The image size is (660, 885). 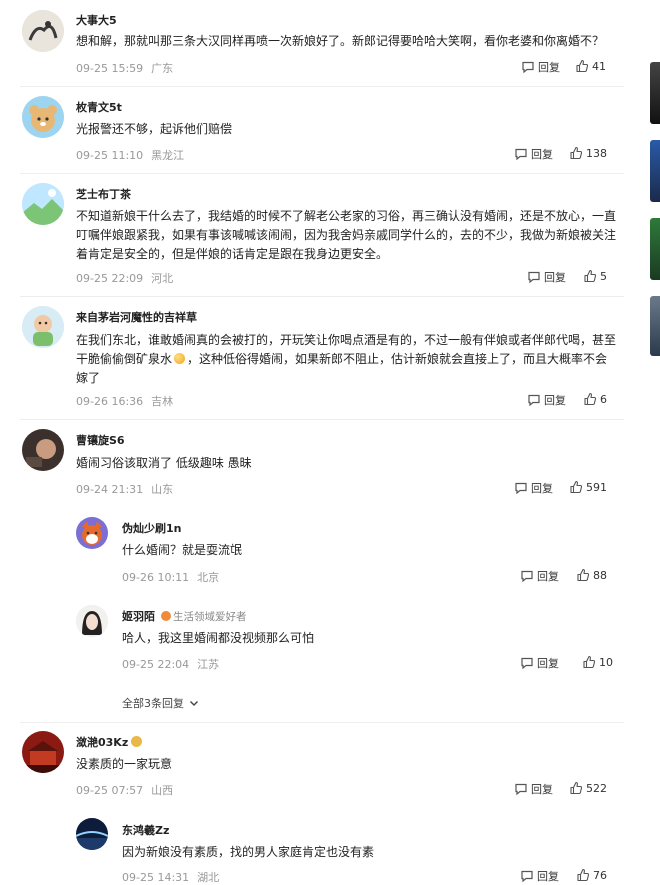 I want to click on comment-meta: 09-26 16:36 吉林, so click(x=124, y=401).